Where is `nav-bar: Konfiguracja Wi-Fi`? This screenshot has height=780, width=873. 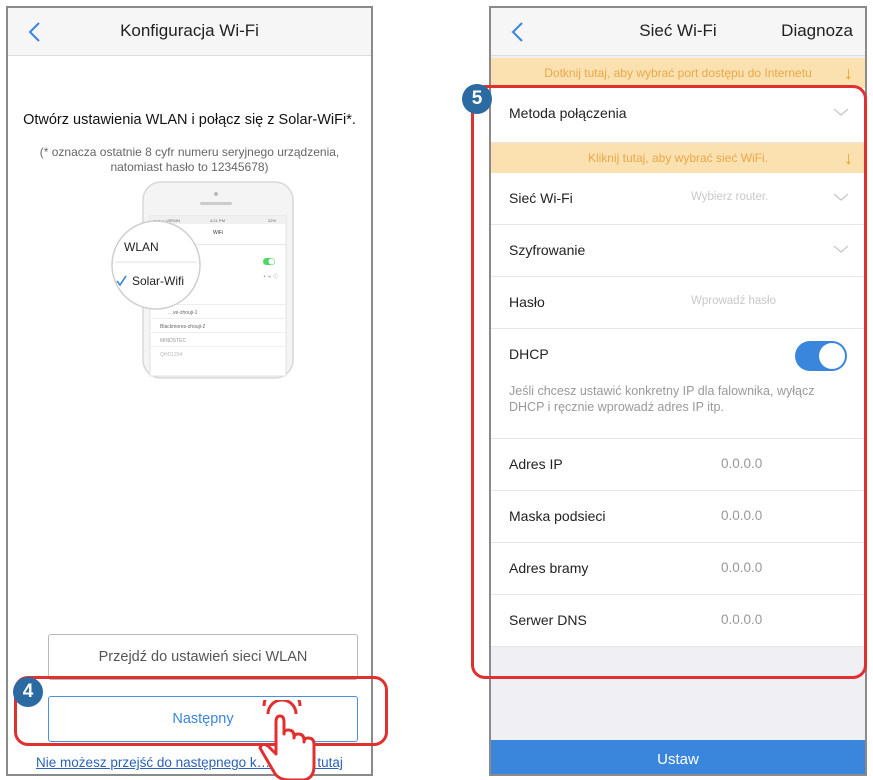 nav-bar: Konfiguracja Wi-Fi is located at coordinates (189, 32).